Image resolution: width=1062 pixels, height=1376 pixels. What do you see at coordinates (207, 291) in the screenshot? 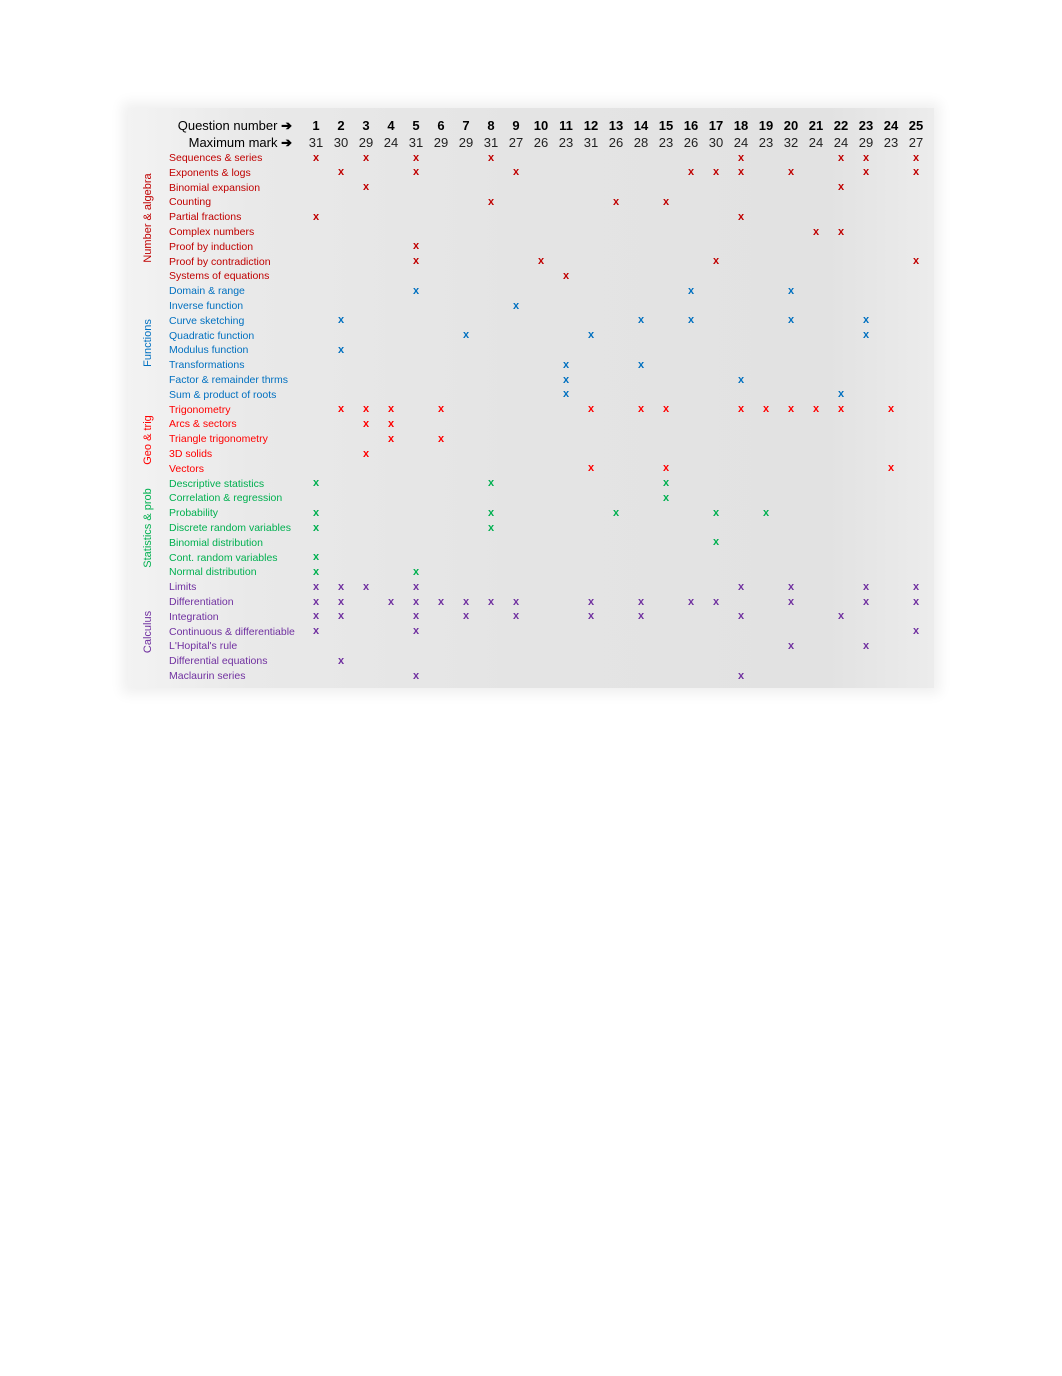
I see `topic-label: Domain & range` at bounding box center [207, 291].